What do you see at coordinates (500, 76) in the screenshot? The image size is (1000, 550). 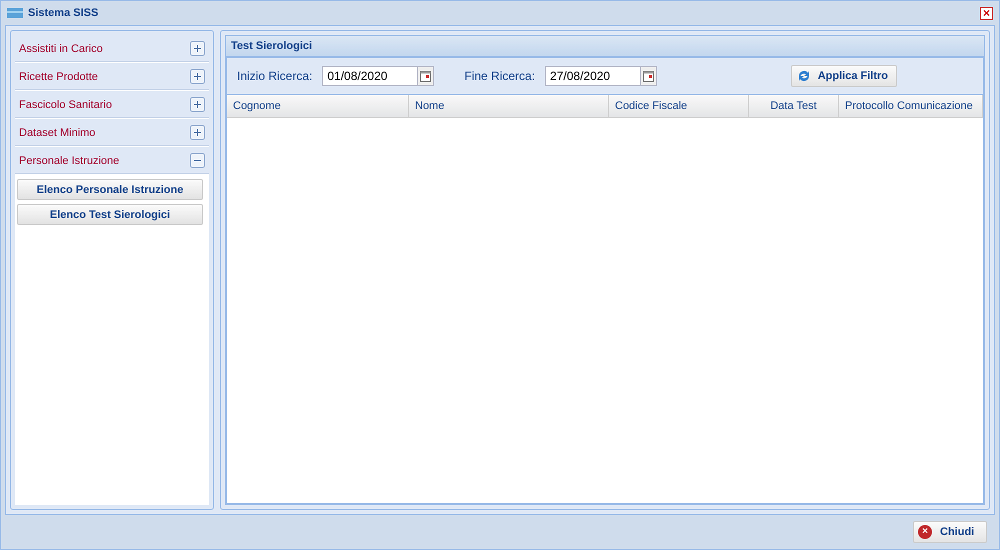 I see `field-label: Fine Ricerca:` at bounding box center [500, 76].